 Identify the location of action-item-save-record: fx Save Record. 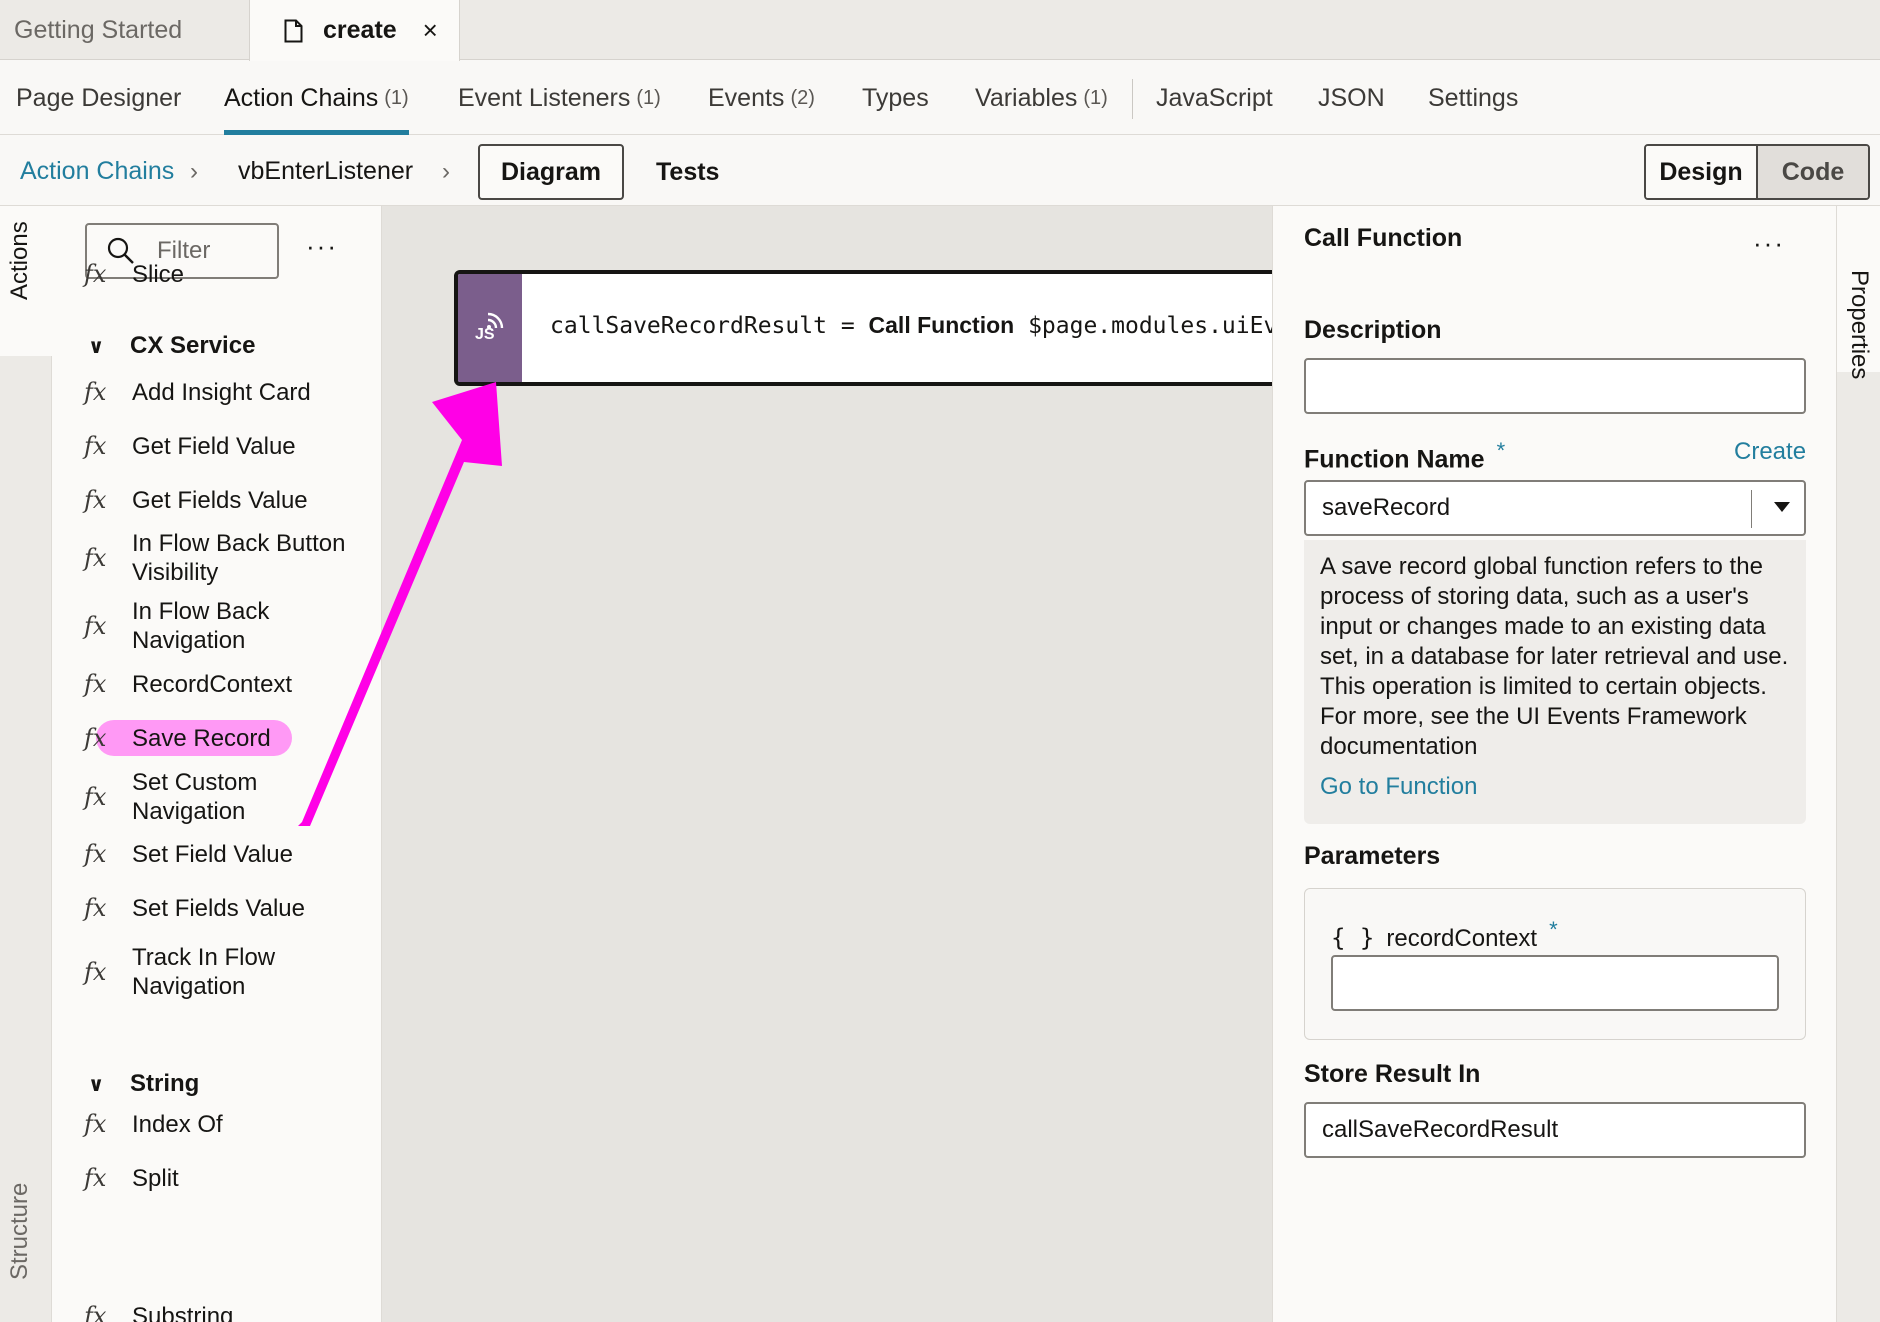
(229, 738).